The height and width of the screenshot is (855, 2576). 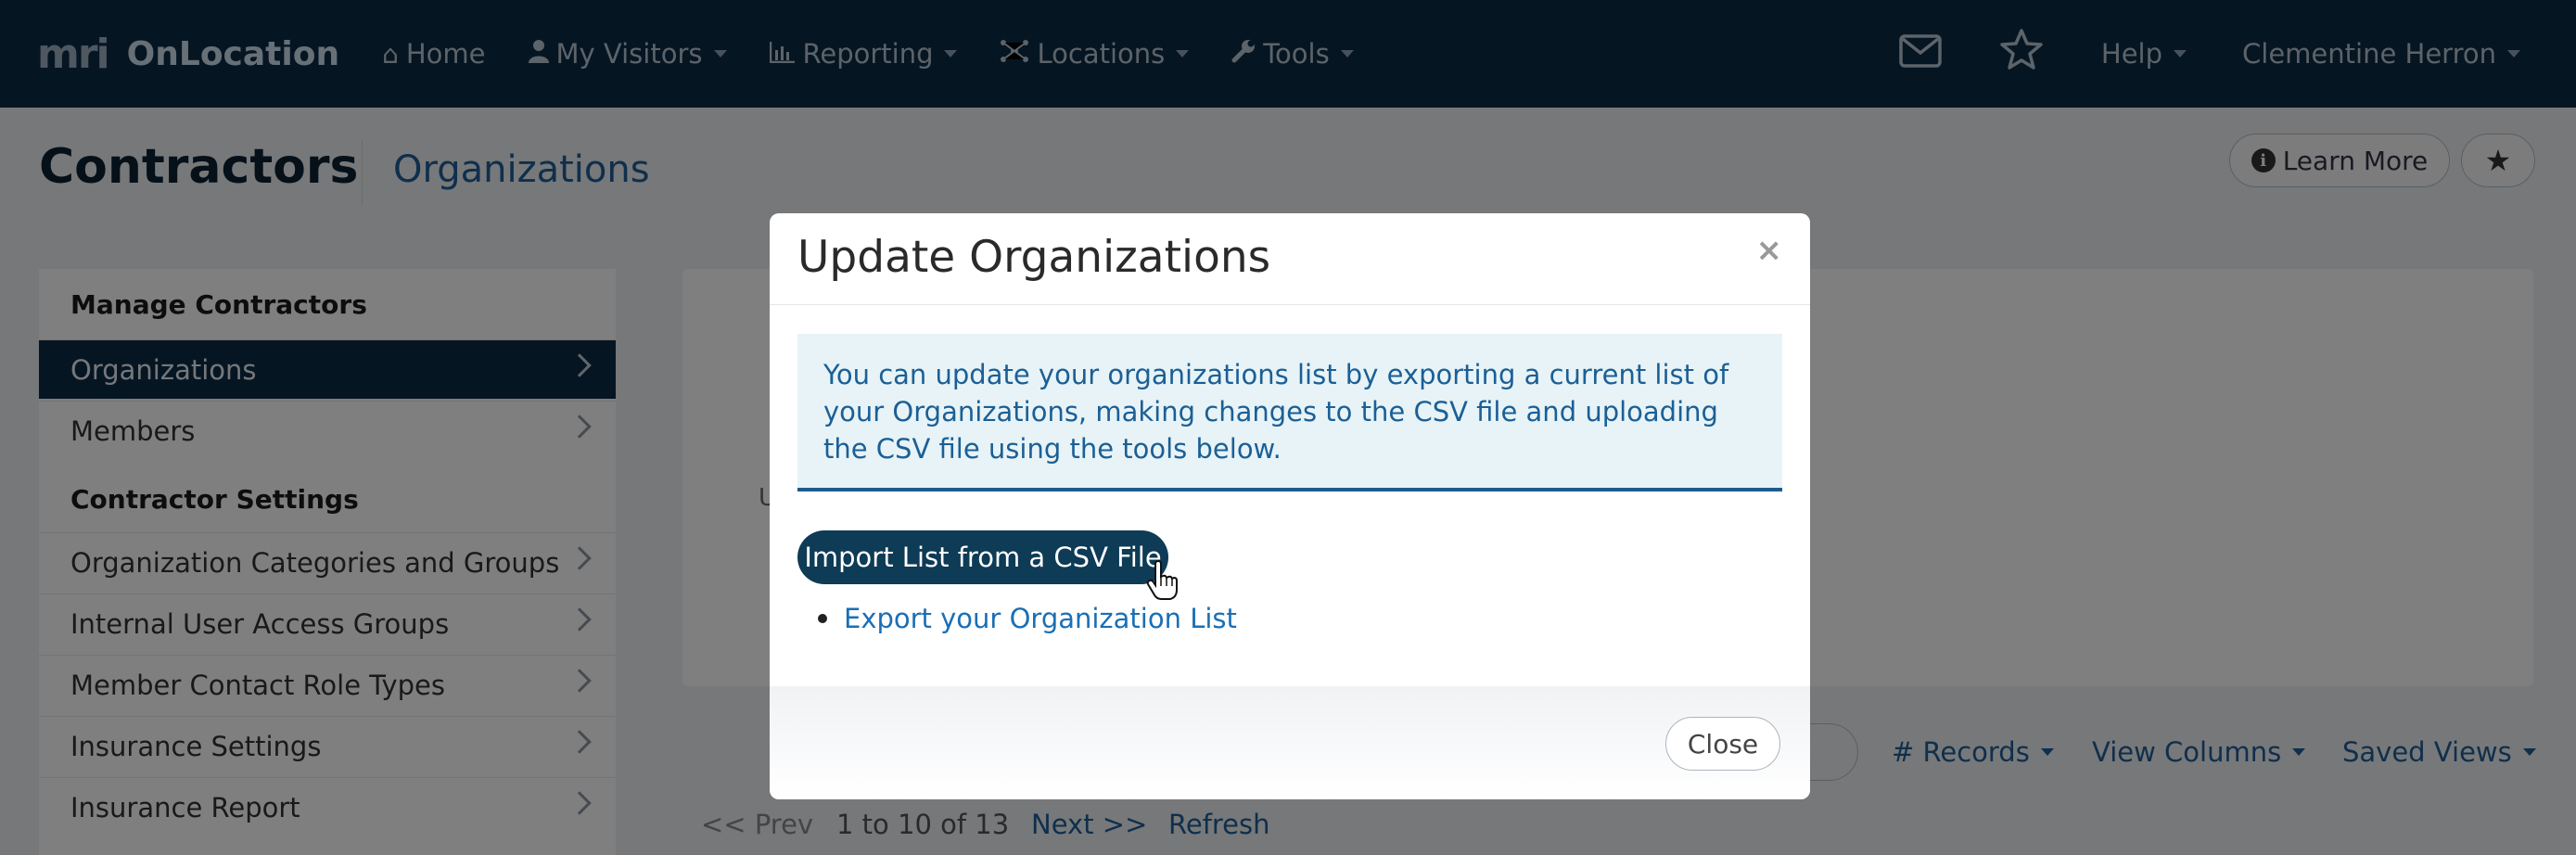 I want to click on close-icon: ×, so click(x=1769, y=251).